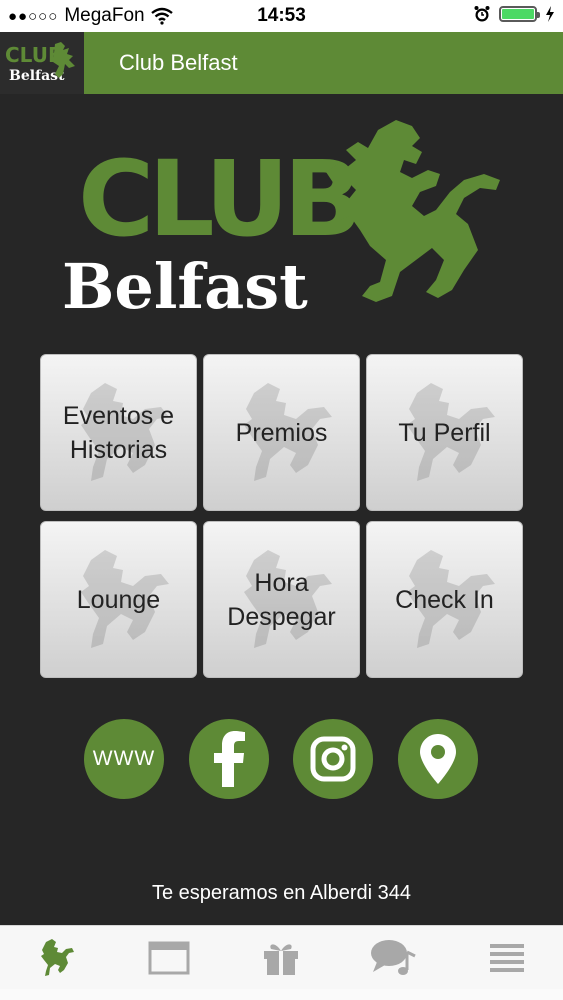  I want to click on app-header: CLUB Belfast Club Belfast, so click(281, 63).